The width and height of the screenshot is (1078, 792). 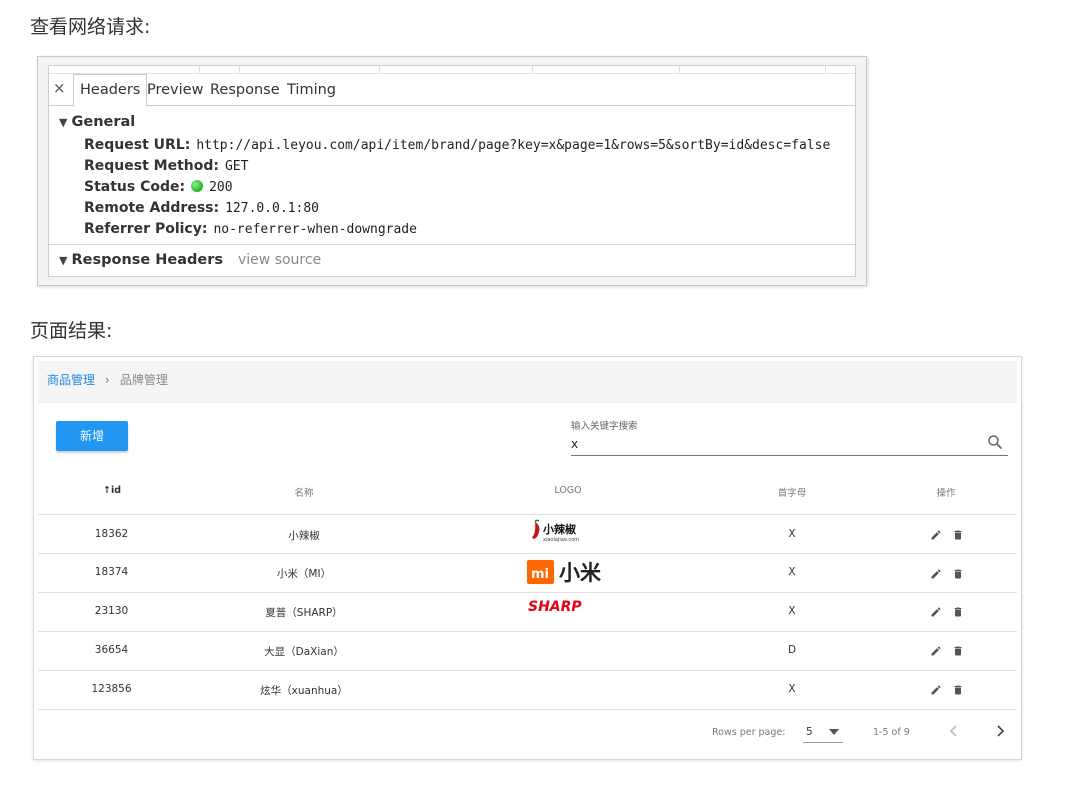 I want to click on row-name: 夏普（SHARP）, so click(x=304, y=613).